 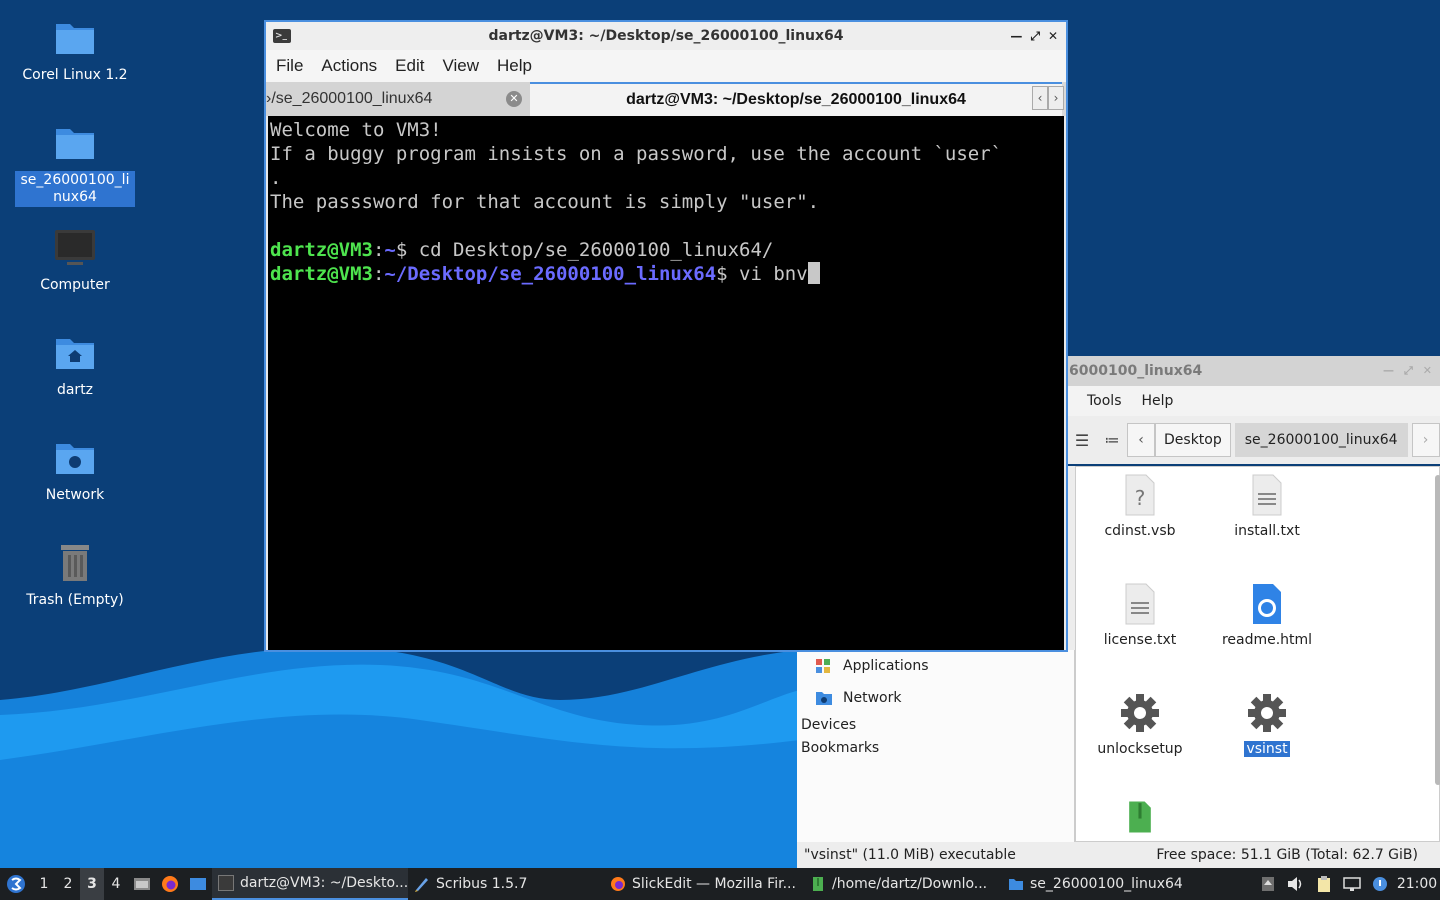 I want to click on menu-file: File, so click(x=294, y=66).